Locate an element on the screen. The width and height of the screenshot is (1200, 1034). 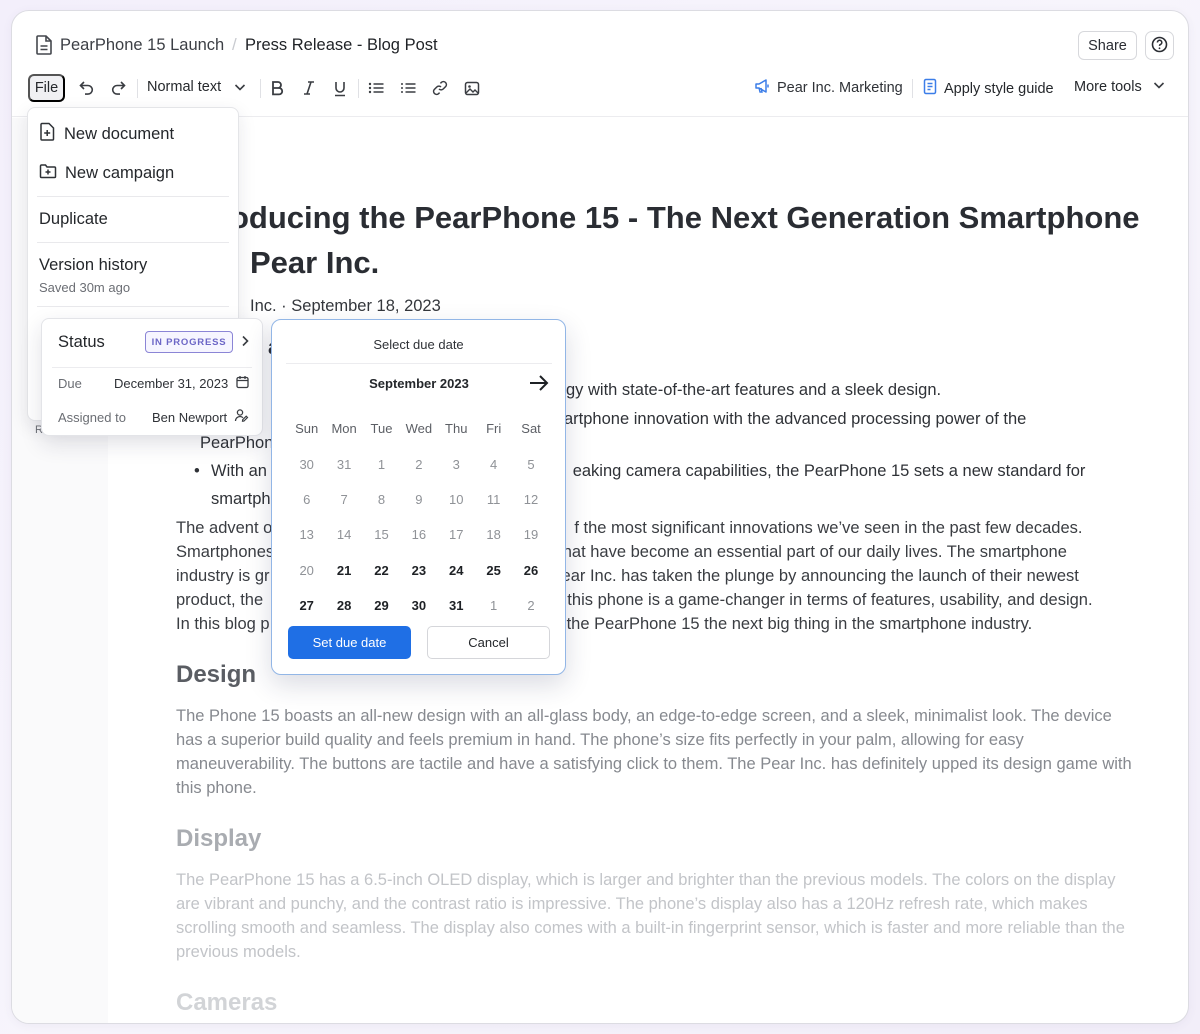
weekday-header: Sun Mon Tue Wed Thu Fri Sat is located at coordinates (419, 428).